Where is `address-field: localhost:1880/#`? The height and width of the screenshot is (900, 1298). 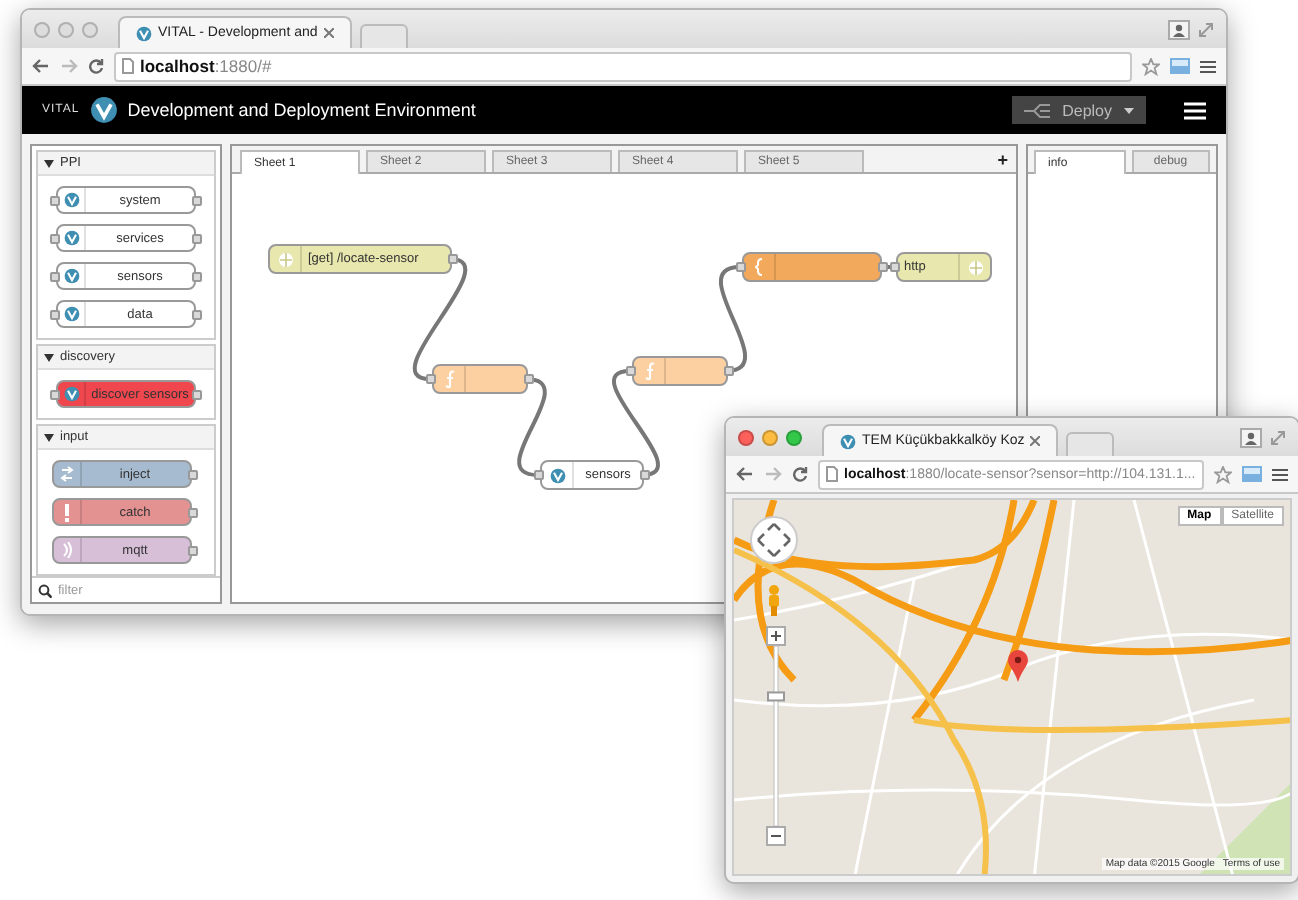
address-field: localhost:1880/# is located at coordinates (623, 66).